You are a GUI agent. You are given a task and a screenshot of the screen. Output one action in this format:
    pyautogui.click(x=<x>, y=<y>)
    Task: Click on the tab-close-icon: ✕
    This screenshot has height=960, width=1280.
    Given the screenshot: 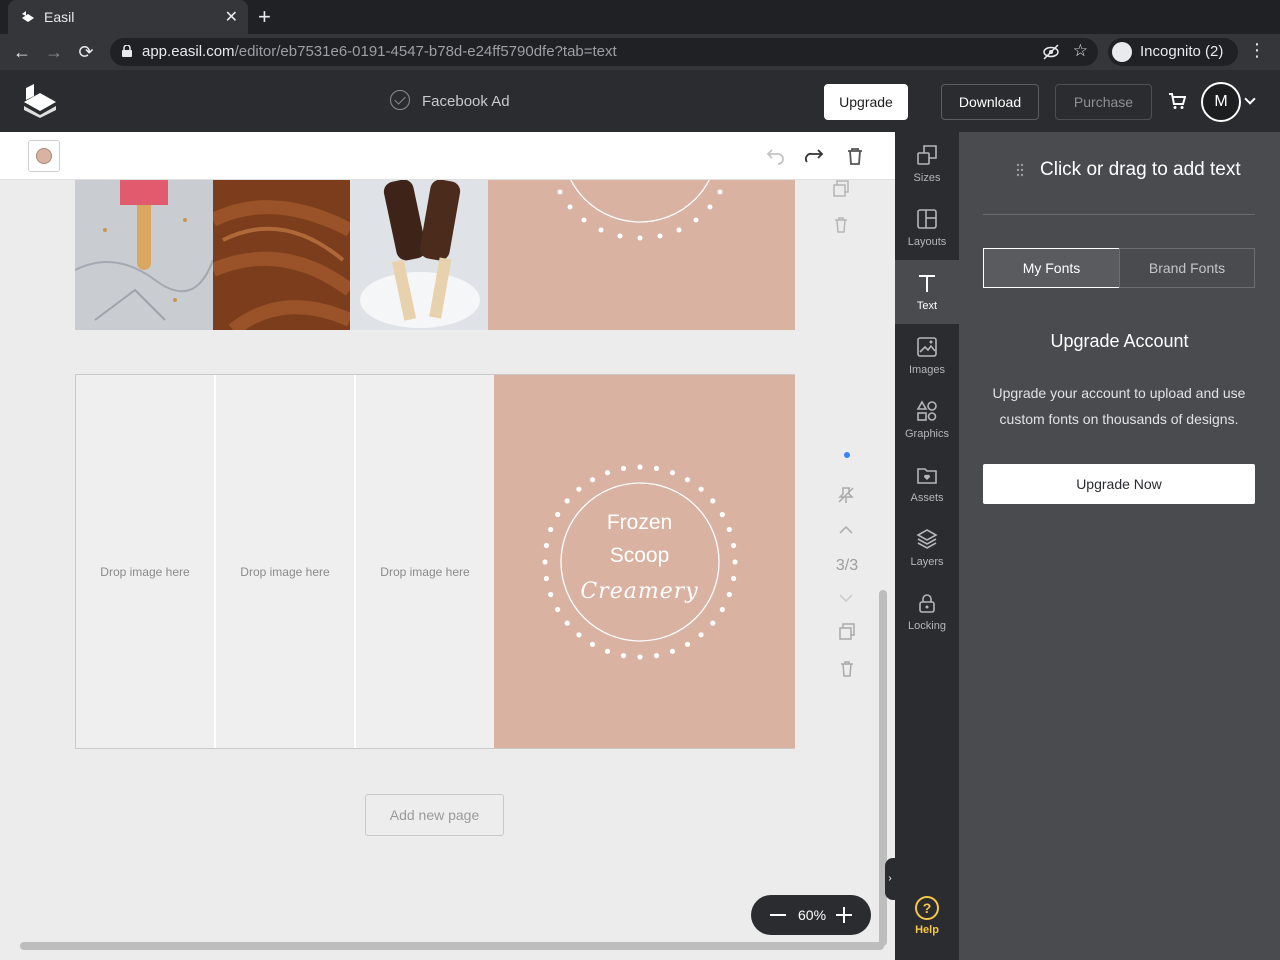 What is the action you would take?
    pyautogui.click(x=231, y=17)
    